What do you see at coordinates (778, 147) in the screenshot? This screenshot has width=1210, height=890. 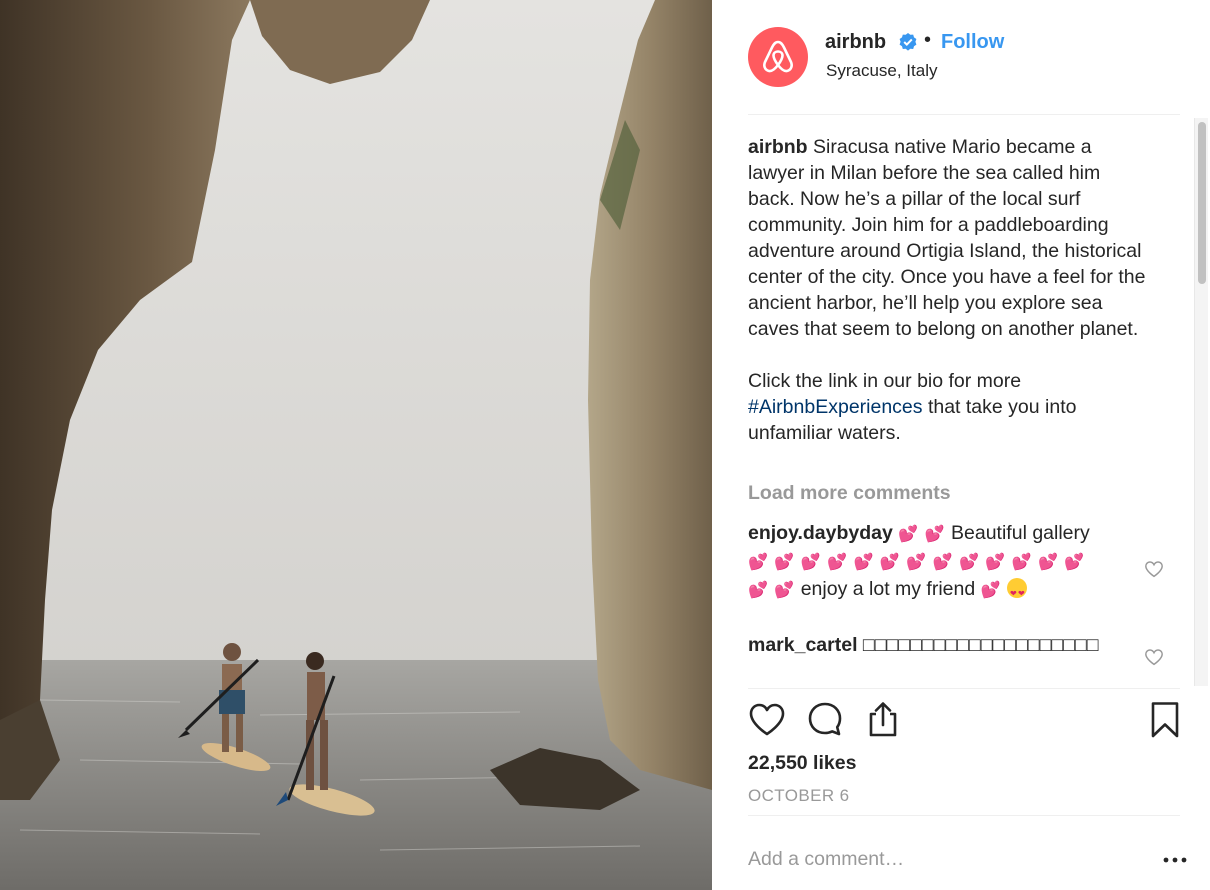 I see `caption-username: airbnb` at bounding box center [778, 147].